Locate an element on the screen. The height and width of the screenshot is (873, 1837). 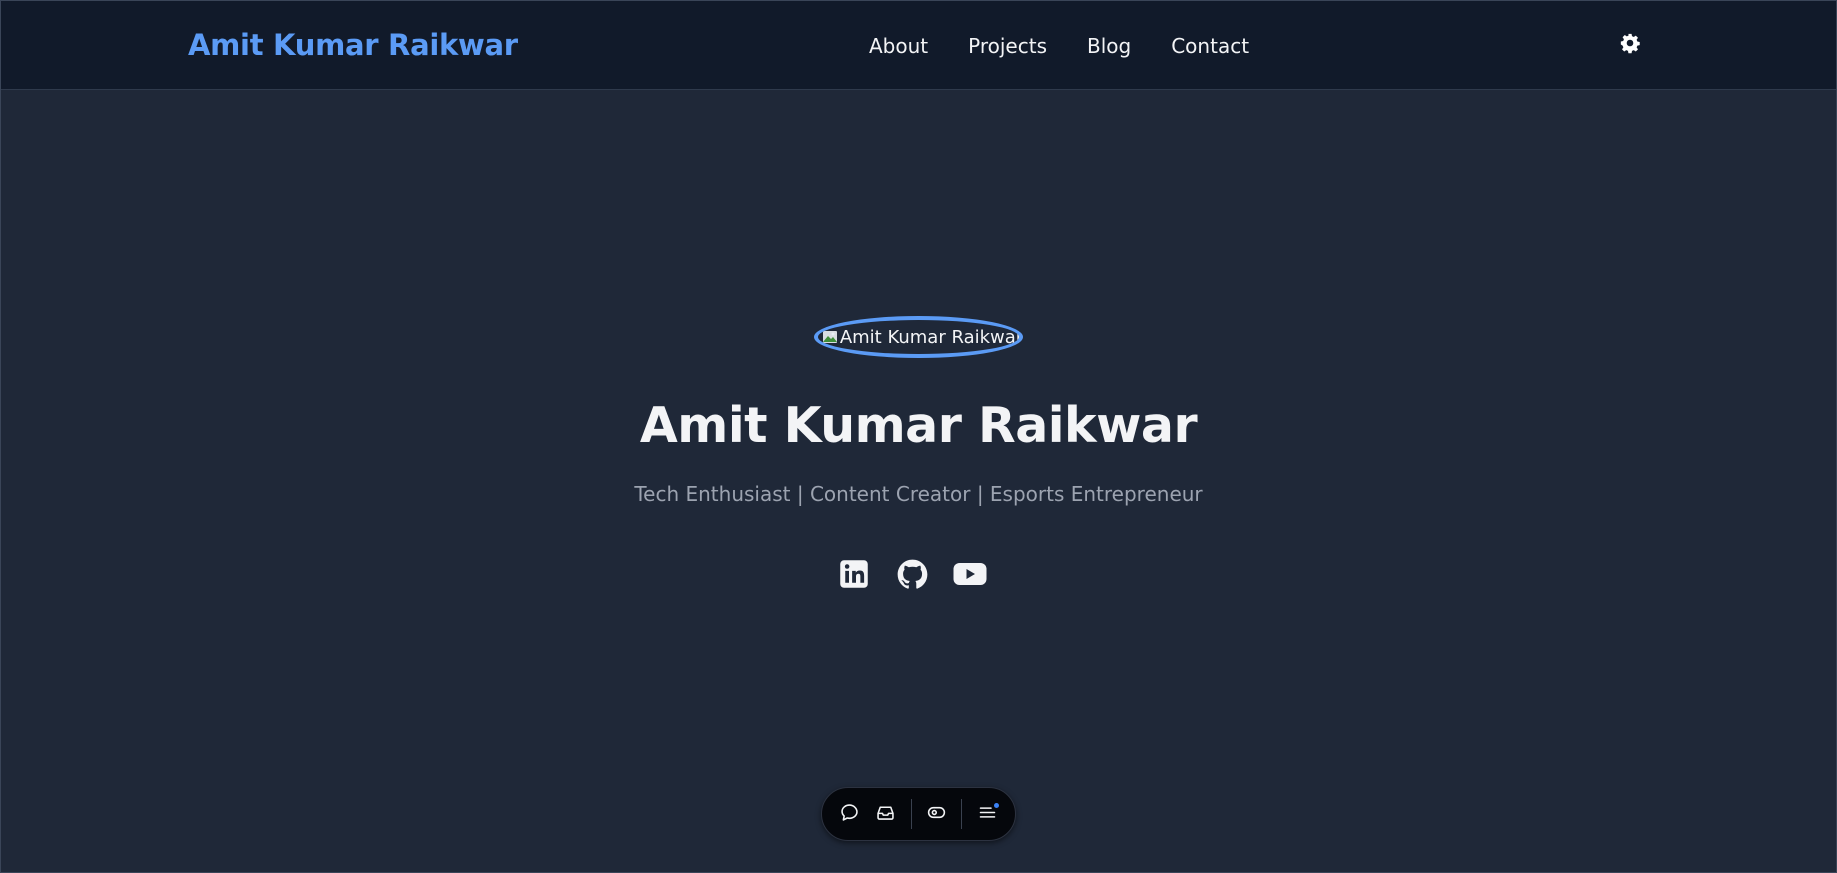
inbox-icon is located at coordinates (885, 814).